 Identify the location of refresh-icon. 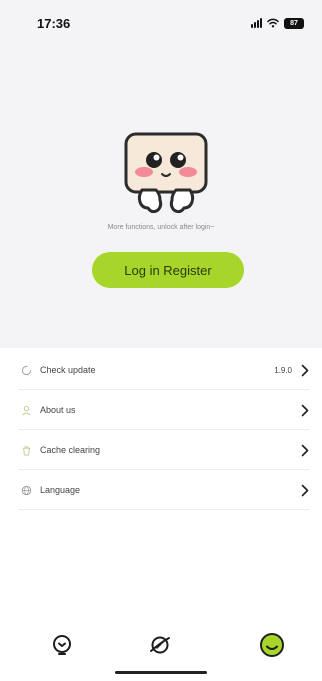
(26, 370).